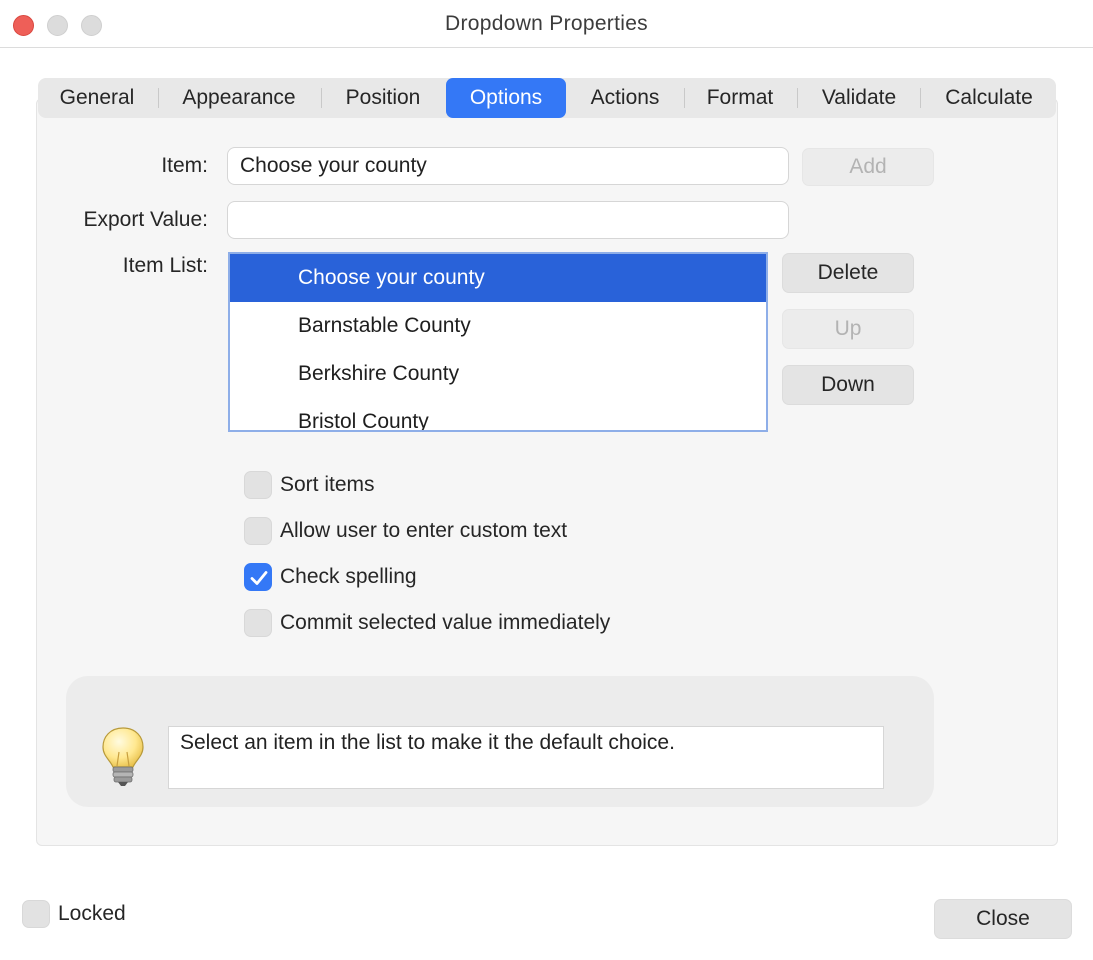 The image size is (1093, 960). I want to click on tab-general: General, so click(97, 98).